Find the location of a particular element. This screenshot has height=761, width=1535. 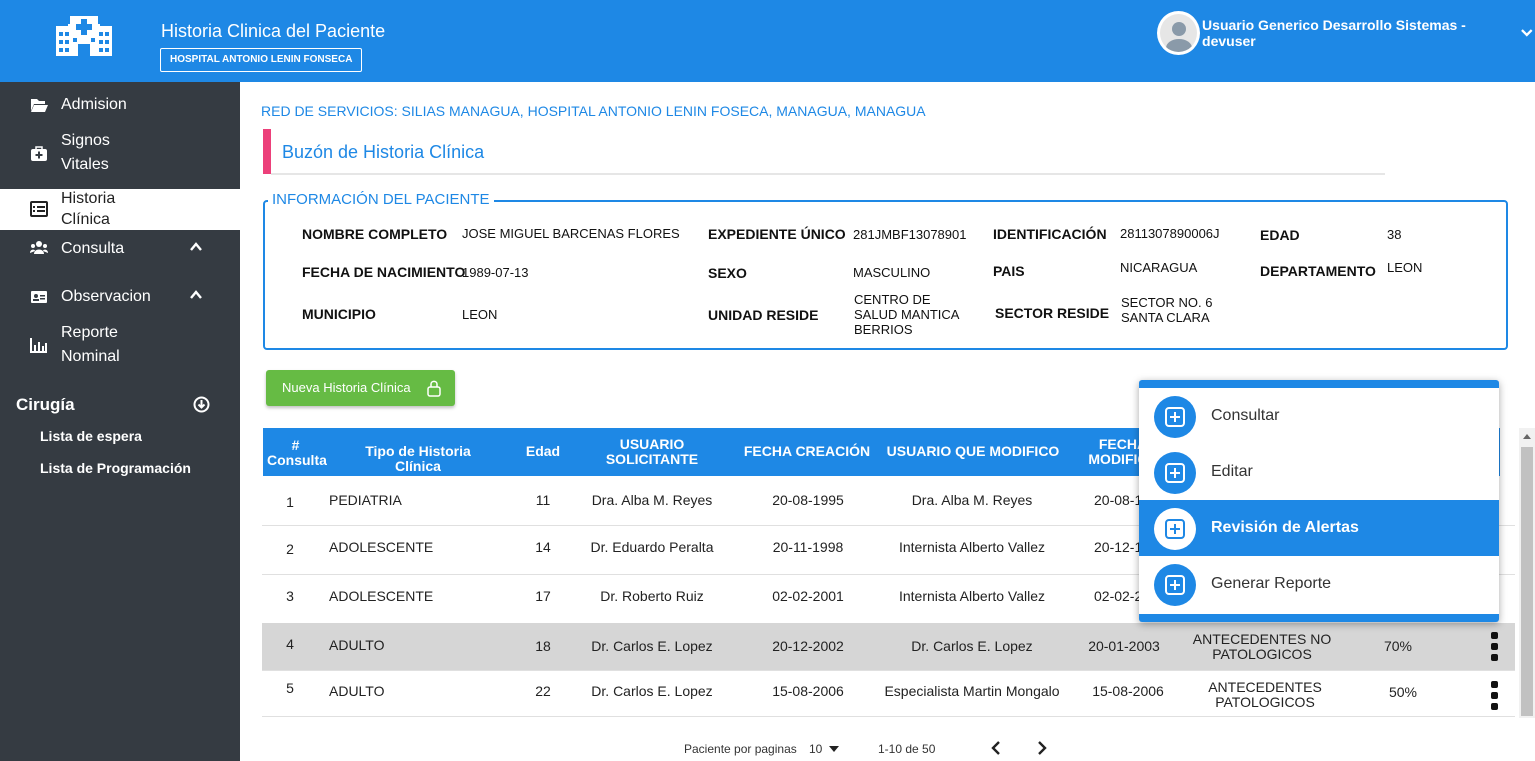

patient-info-legend: INFORMACIÓN DEL PACIENTE is located at coordinates (381, 199).